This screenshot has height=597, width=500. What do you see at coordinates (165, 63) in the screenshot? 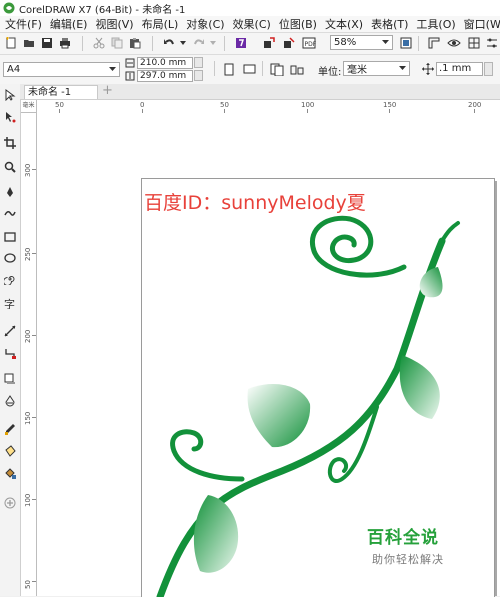
I see `page-width-input: 210.0 mm` at bounding box center [165, 63].